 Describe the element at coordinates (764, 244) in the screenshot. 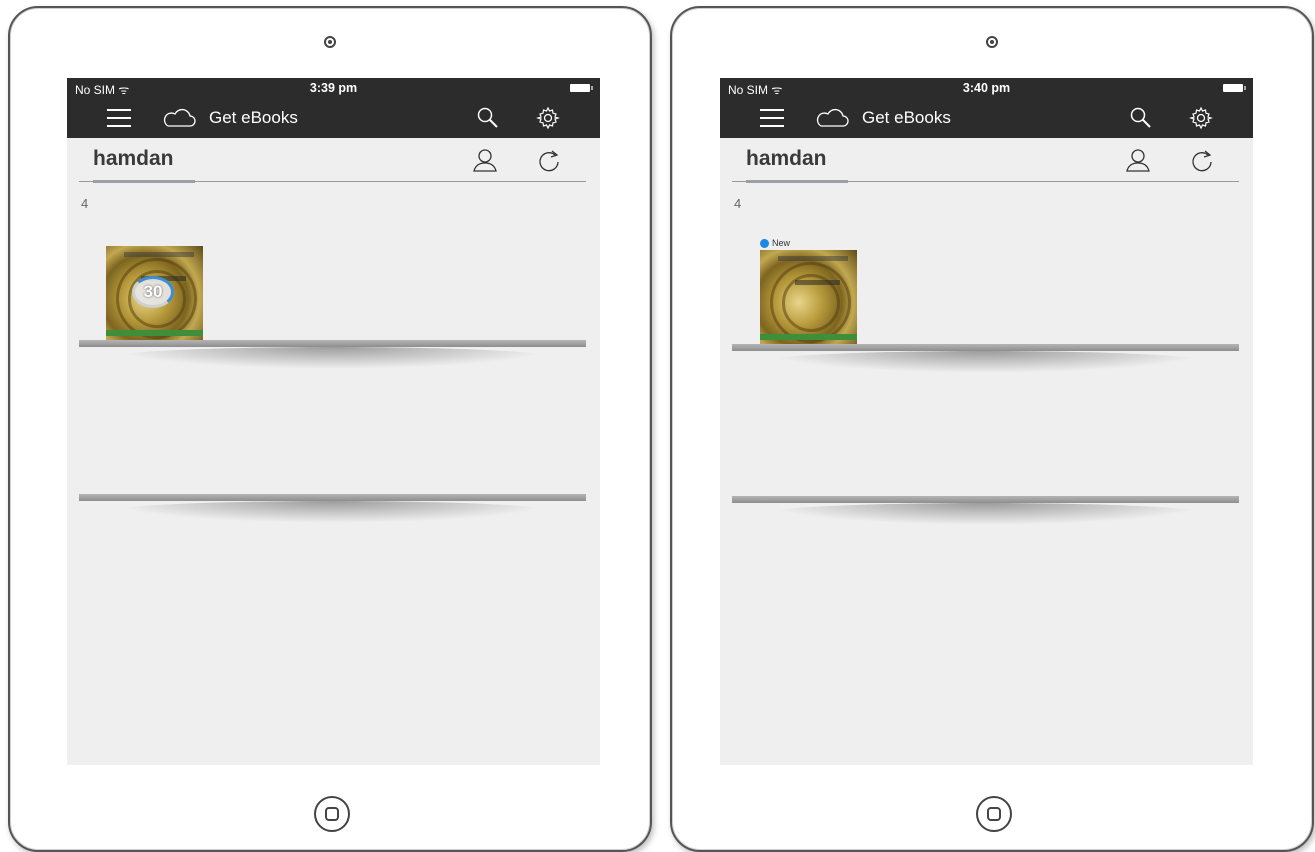

I see `new-dot-icon` at that location.